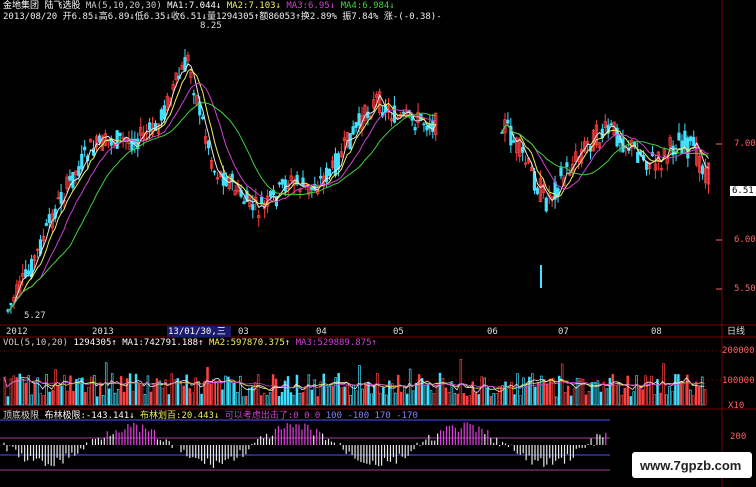 The image size is (756, 487). What do you see at coordinates (311, 6) in the screenshot?
I see `ma3-value: MA3:6.95↓` at bounding box center [311, 6].